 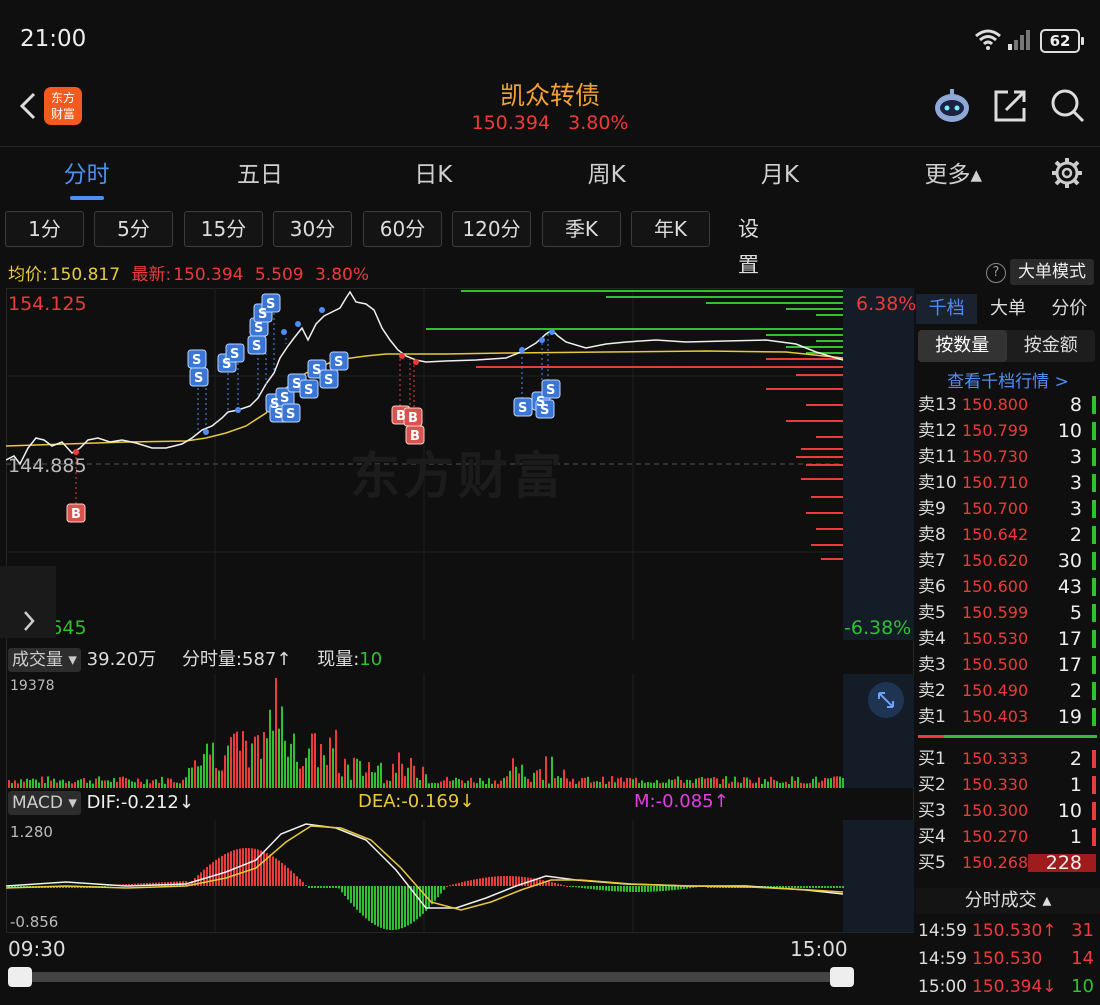 I want to click on minute-volume-value: 587↑, so click(x=267, y=659).